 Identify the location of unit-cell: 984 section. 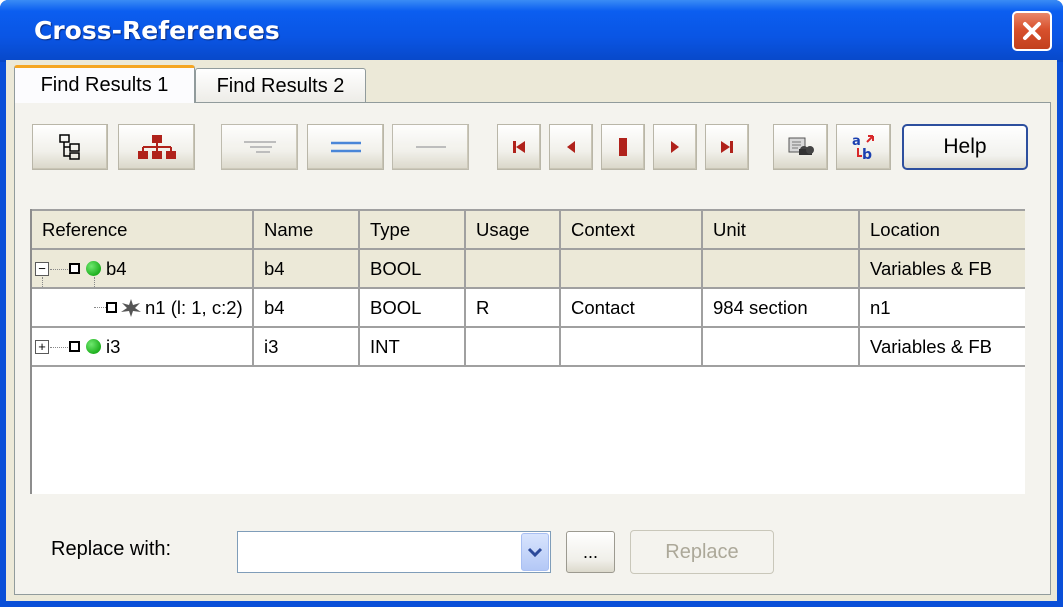
(781, 307).